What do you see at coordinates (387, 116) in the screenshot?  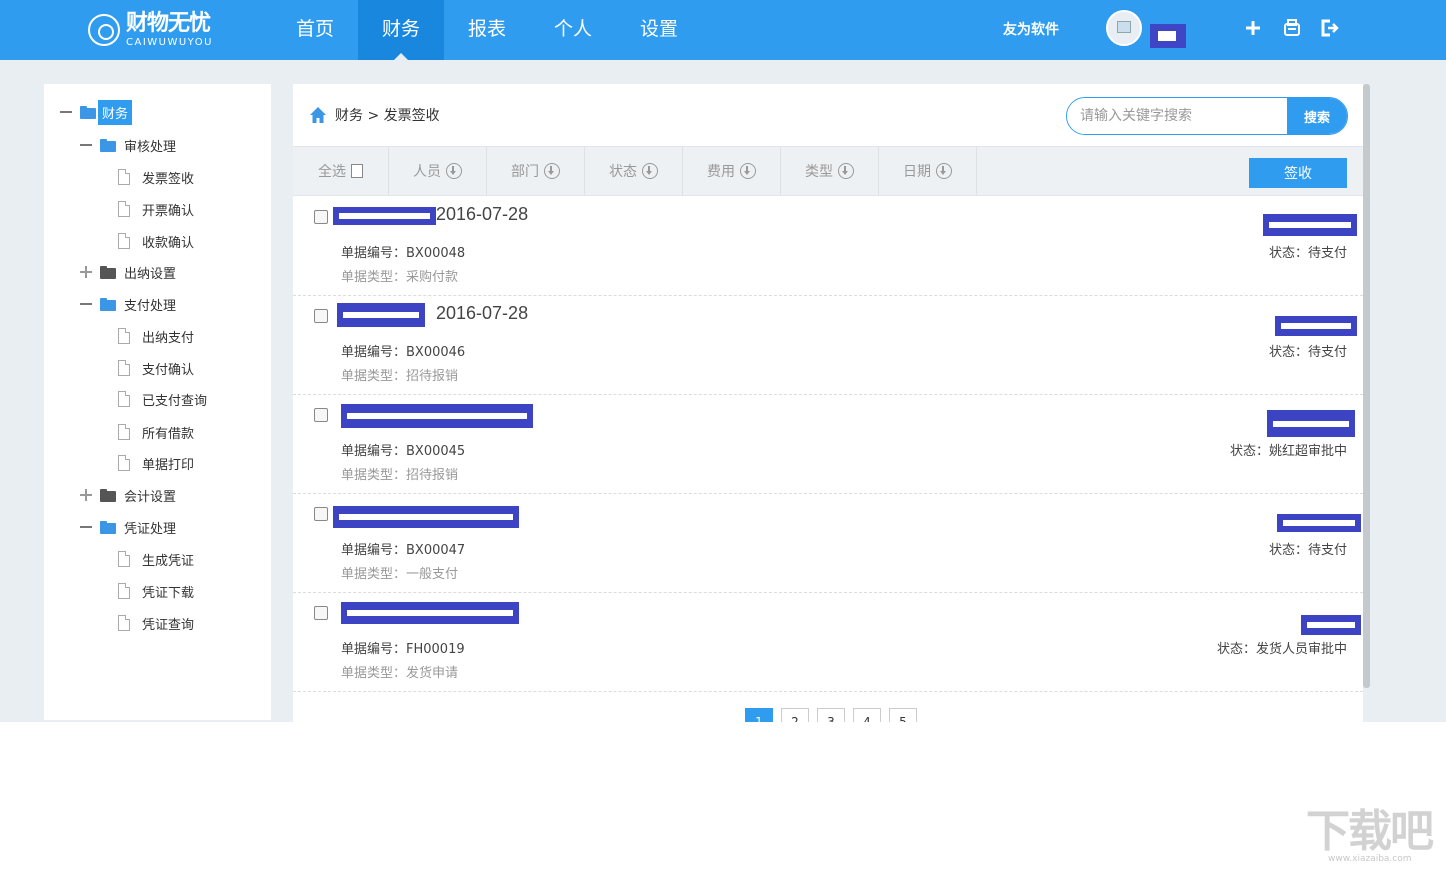 I see `breadcrumb-text: 财务 > 发票签收` at bounding box center [387, 116].